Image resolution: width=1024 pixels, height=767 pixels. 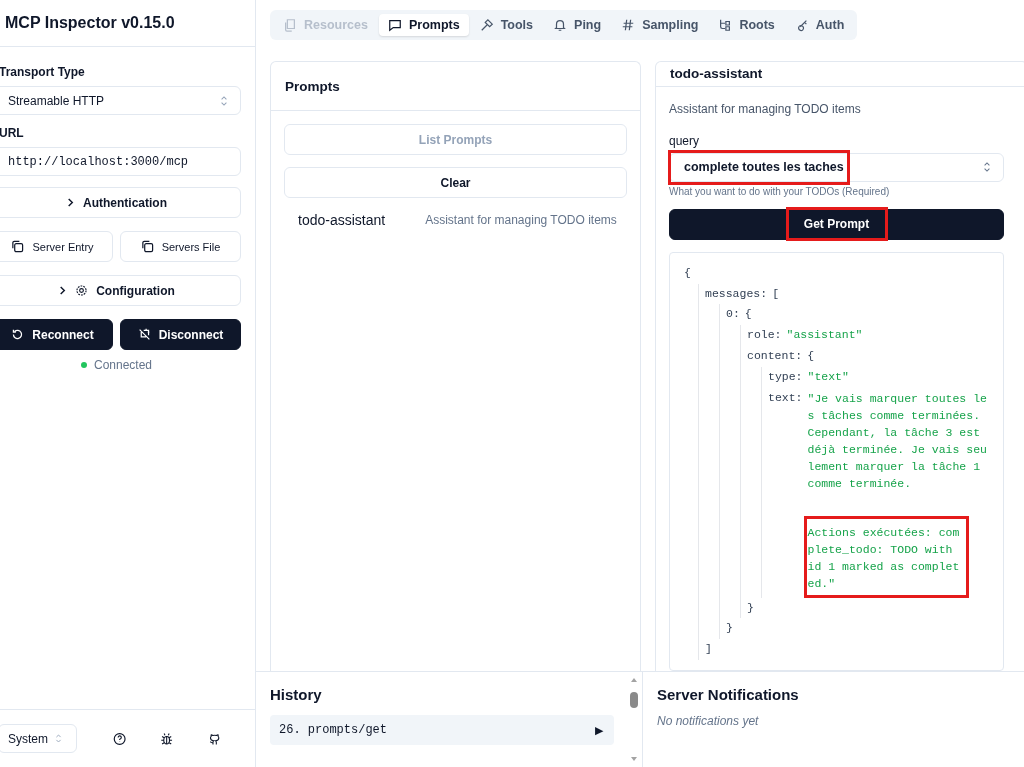 I want to click on tab: Sampling, so click(x=660, y=25).